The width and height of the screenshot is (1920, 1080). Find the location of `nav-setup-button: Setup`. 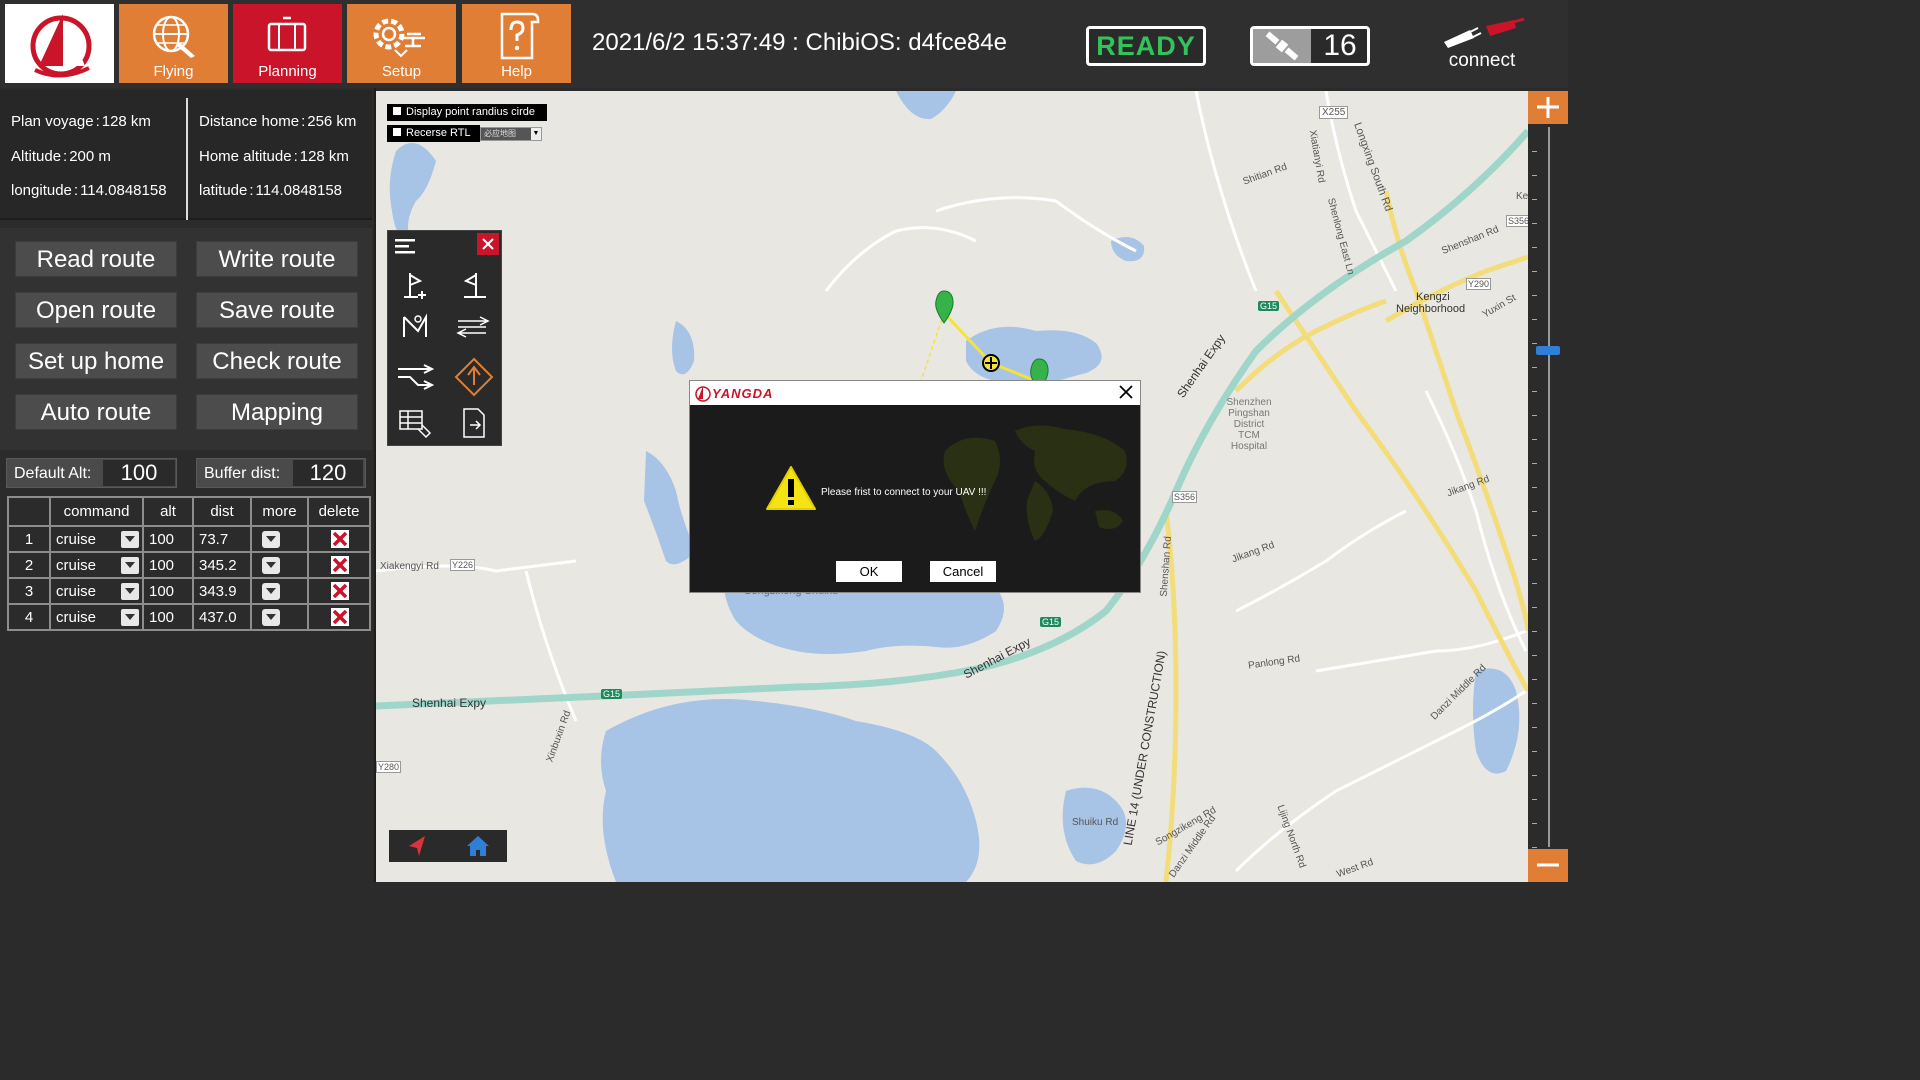

nav-setup-button: Setup is located at coordinates (401, 43).